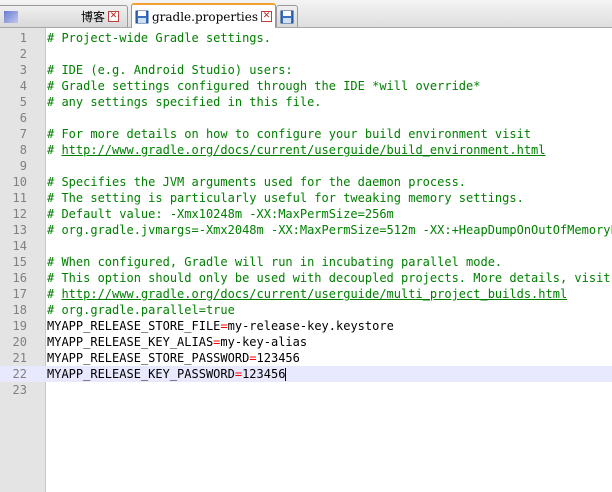 This screenshot has width=612, height=492. Describe the element at coordinates (306, 390) in the screenshot. I see `code-line: 23` at that location.